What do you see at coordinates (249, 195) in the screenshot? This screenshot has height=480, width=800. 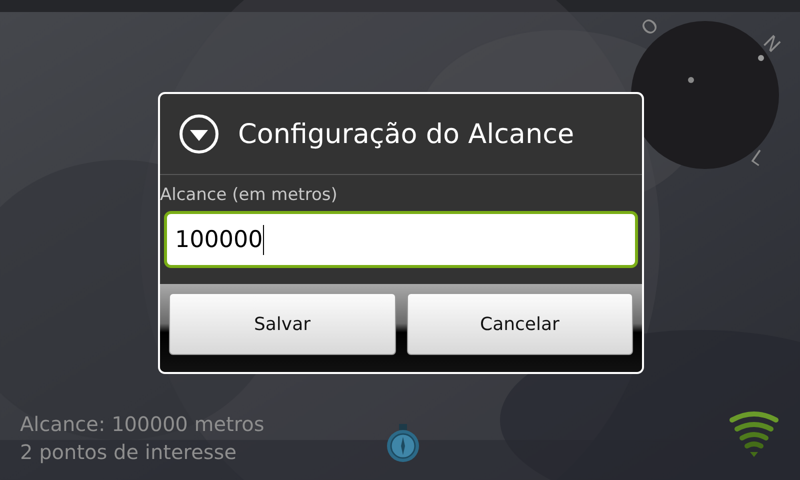 I see `field-label: Alcance (em metros)` at bounding box center [249, 195].